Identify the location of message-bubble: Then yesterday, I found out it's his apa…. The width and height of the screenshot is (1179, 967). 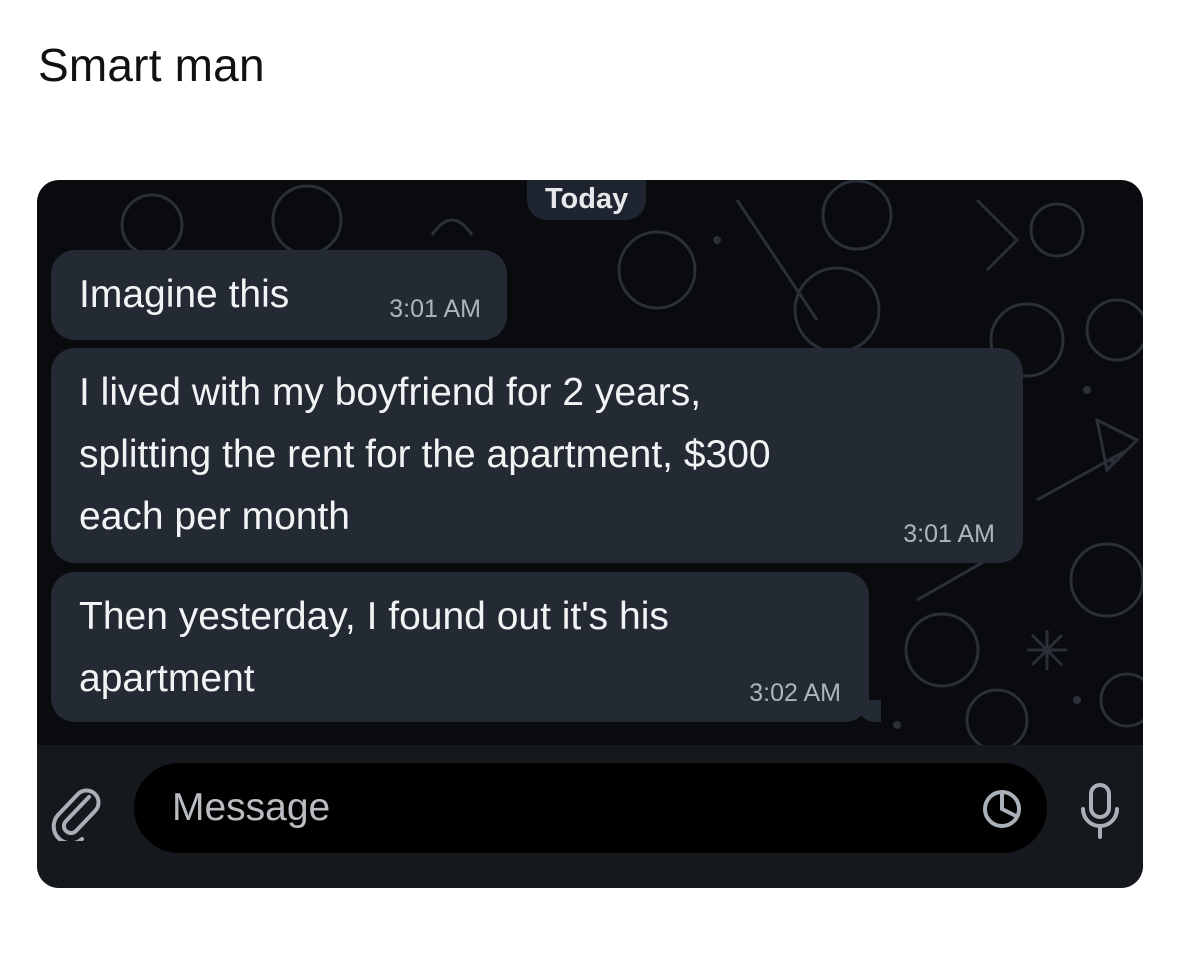
(466, 647).